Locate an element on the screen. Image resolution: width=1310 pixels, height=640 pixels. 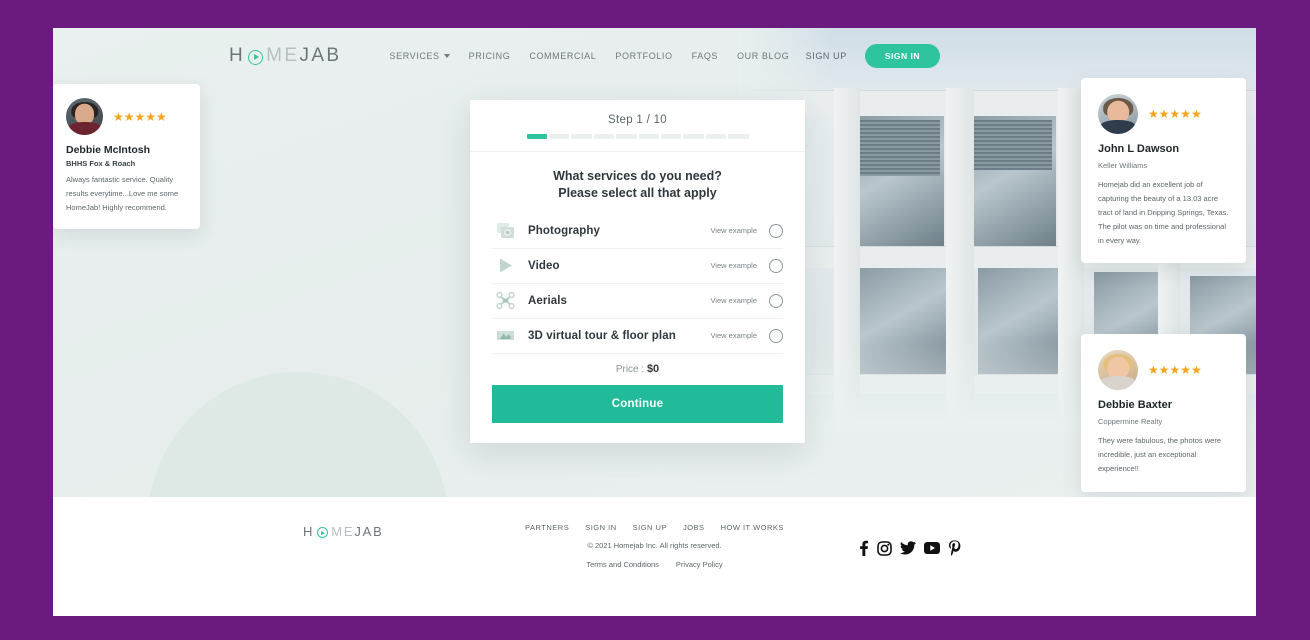
footer-link-sign-up: SIGN UP is located at coordinates (650, 527).